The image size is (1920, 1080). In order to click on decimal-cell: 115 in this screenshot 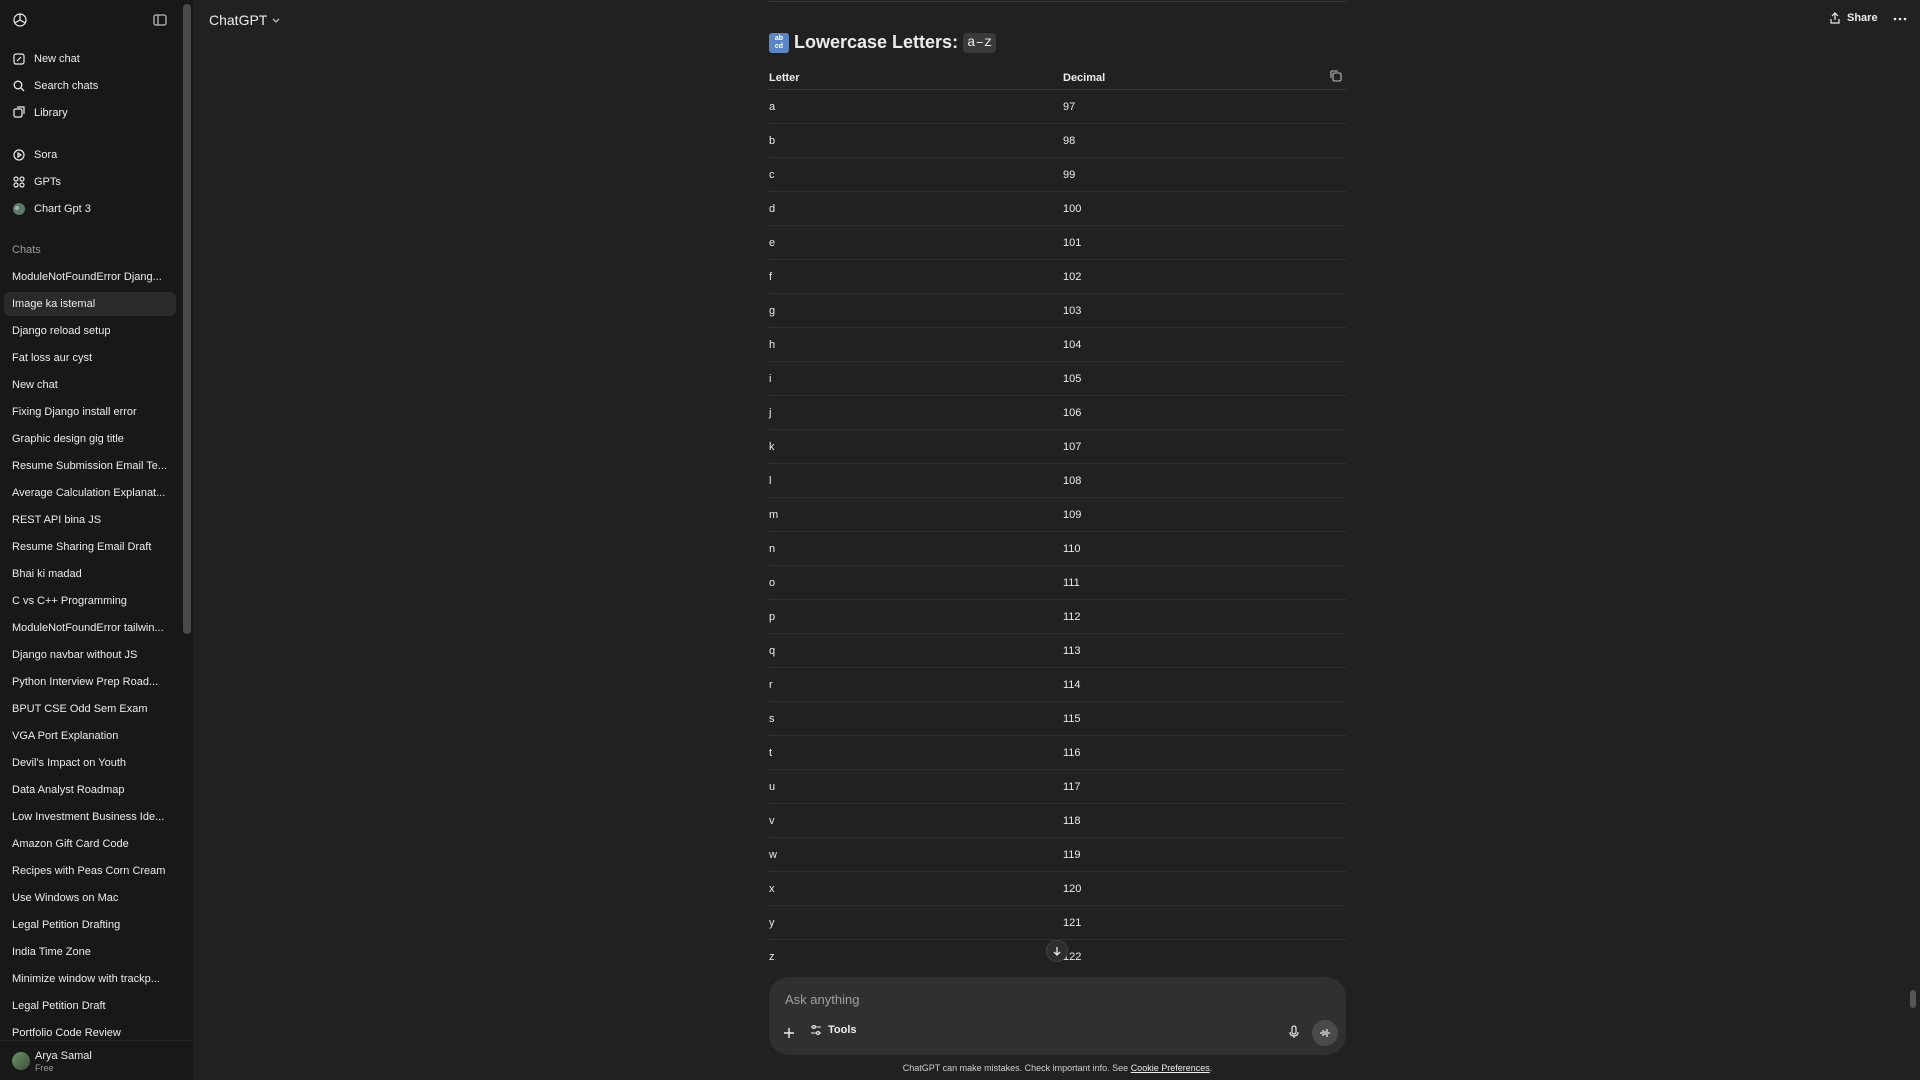, I will do `click(1072, 719)`.